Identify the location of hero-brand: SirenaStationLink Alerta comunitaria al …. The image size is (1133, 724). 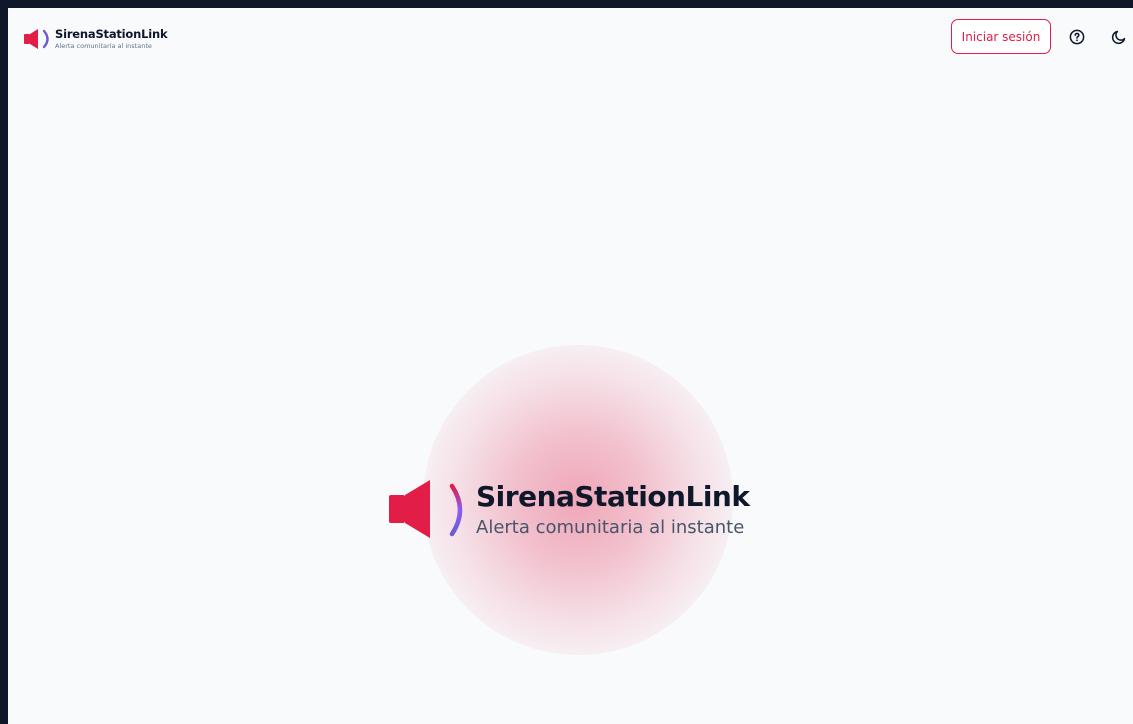
(569, 510).